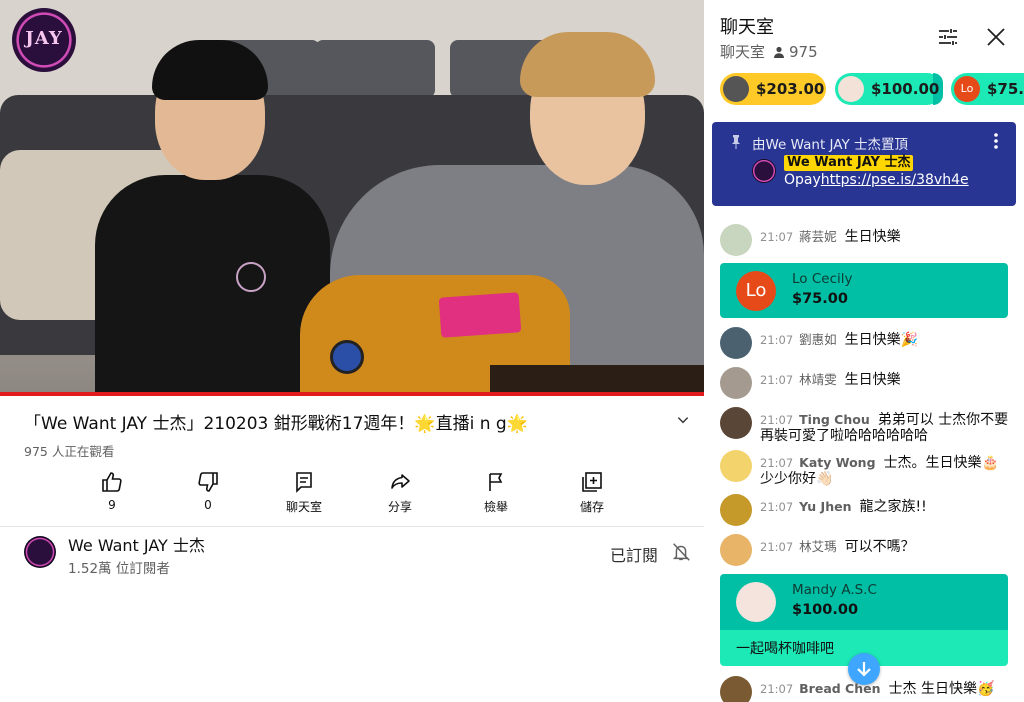  I want to click on action-bar: 9 0 聊天室 分享 檢舉 儲存, so click(359, 493).